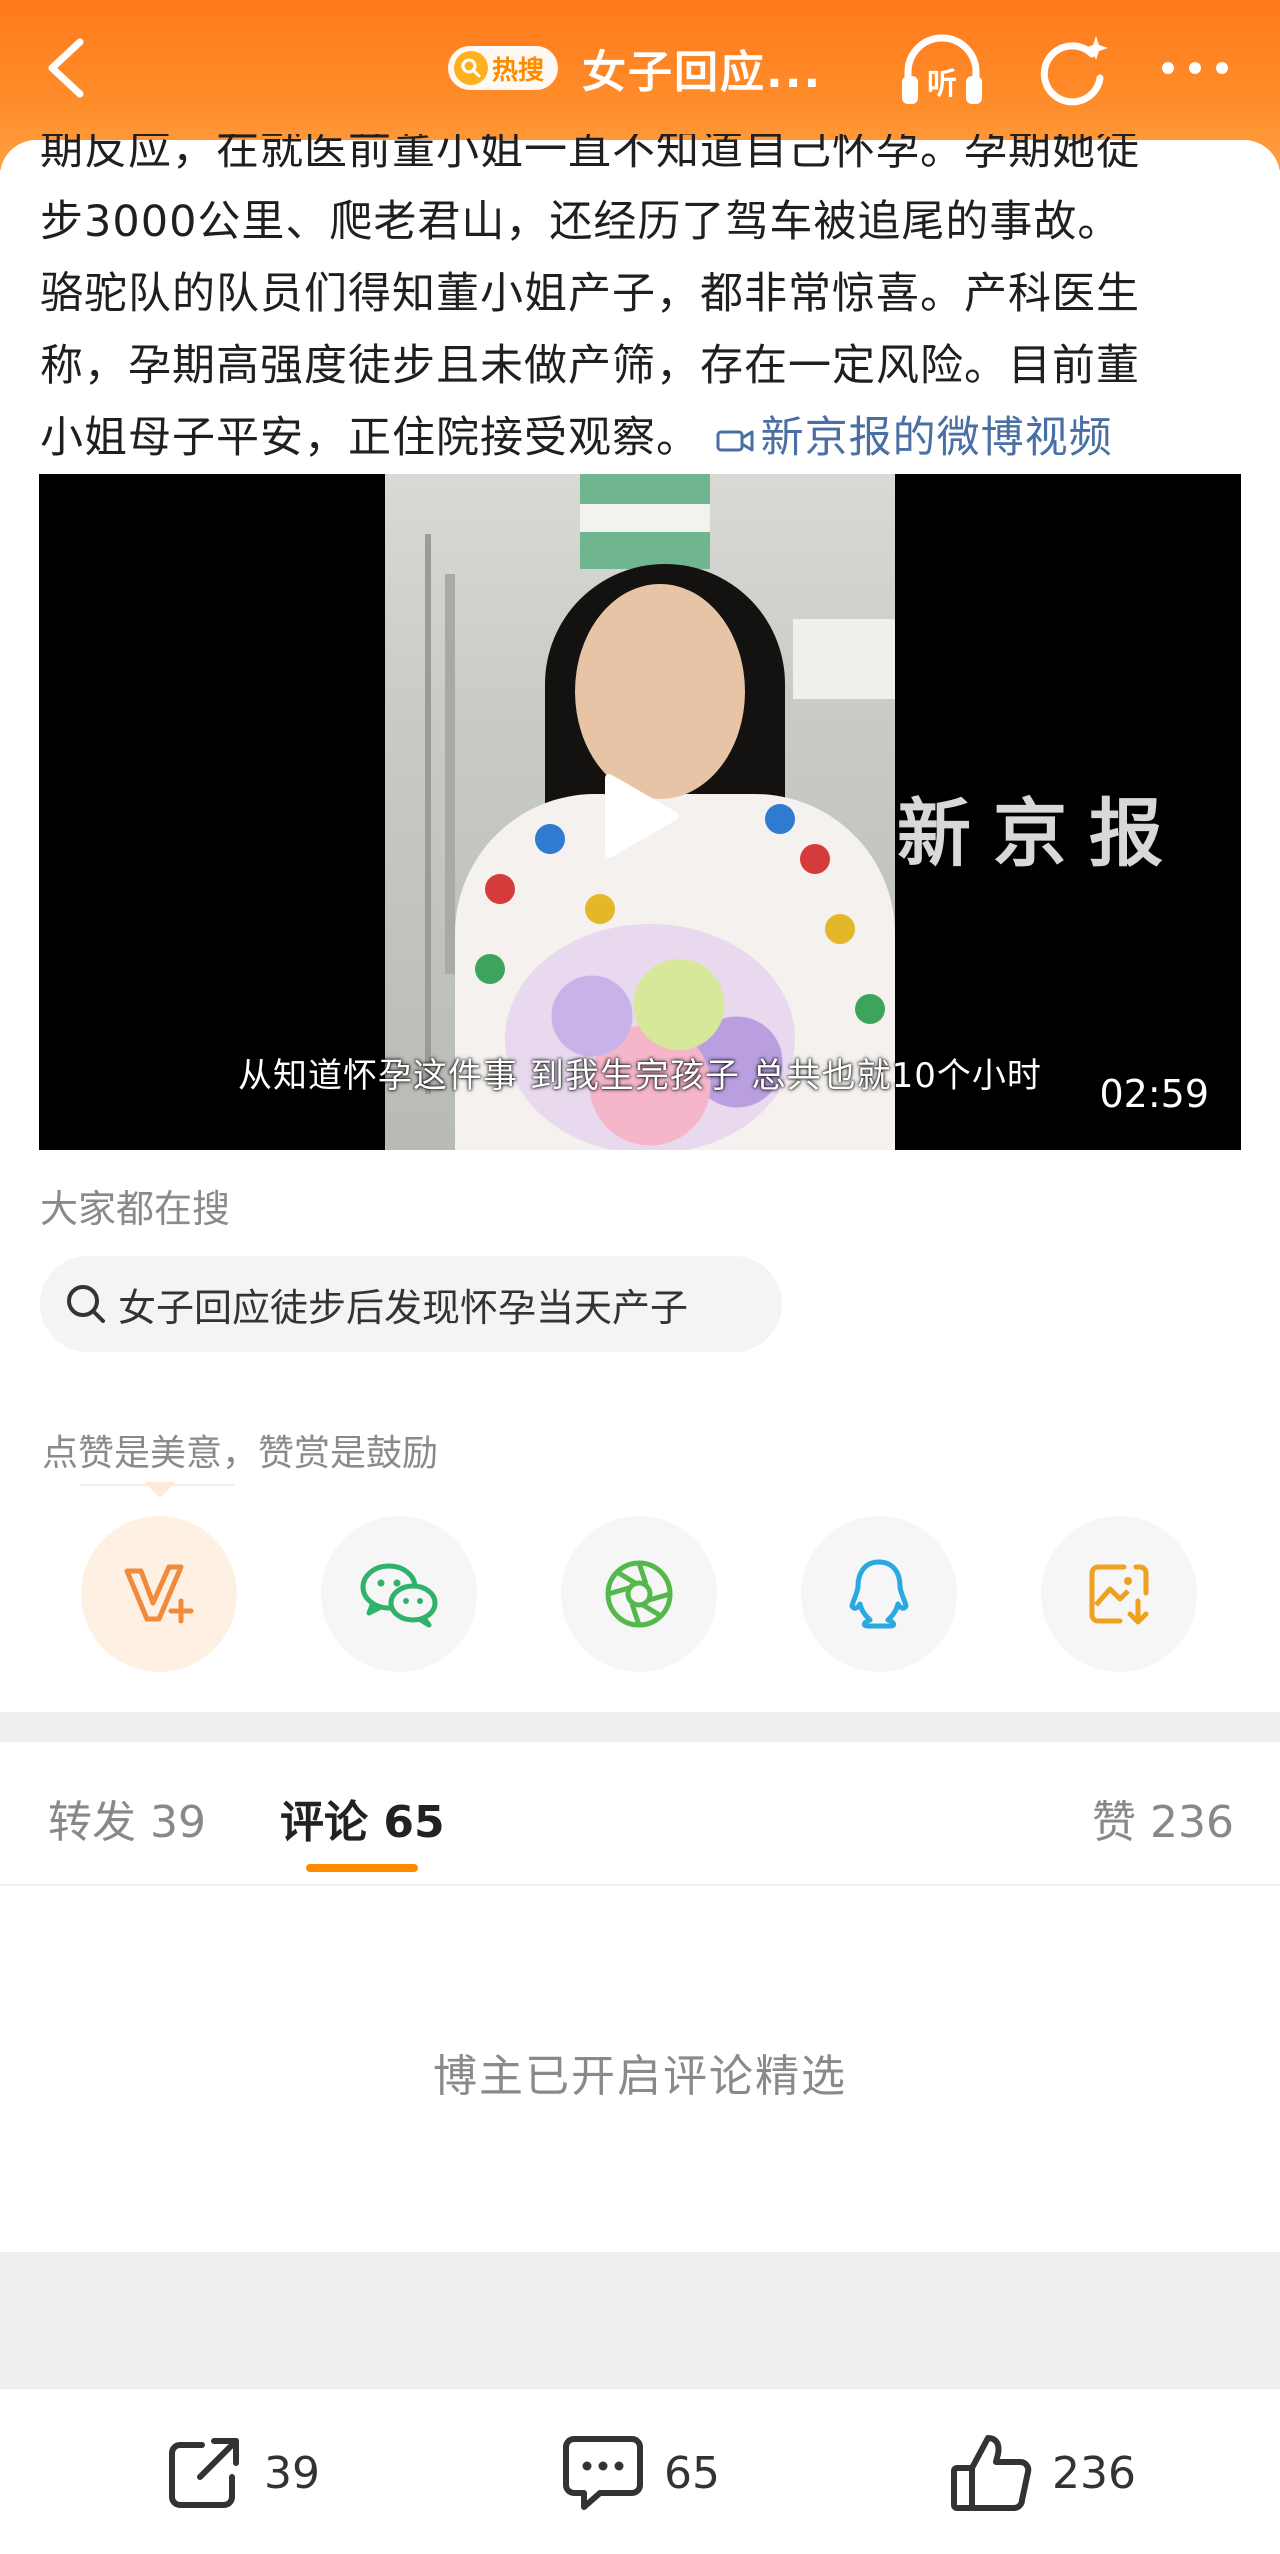  Describe the element at coordinates (1114, 1822) in the screenshot. I see `tab-like-label: 赞` at that location.